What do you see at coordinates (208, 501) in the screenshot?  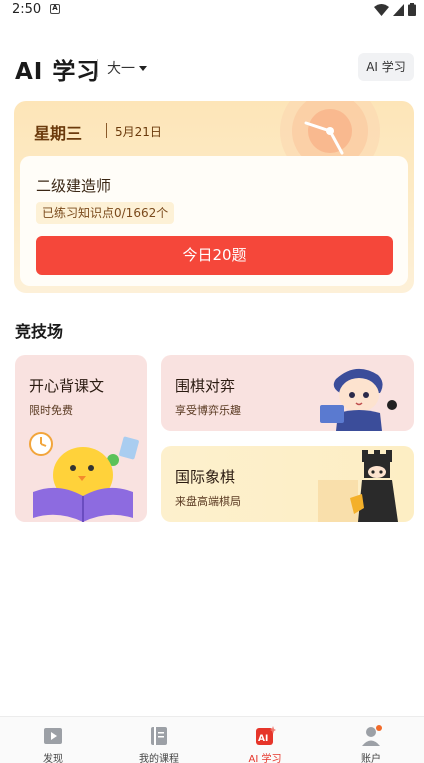 I see `tile-subtitle: 来盘高端棋局` at bounding box center [208, 501].